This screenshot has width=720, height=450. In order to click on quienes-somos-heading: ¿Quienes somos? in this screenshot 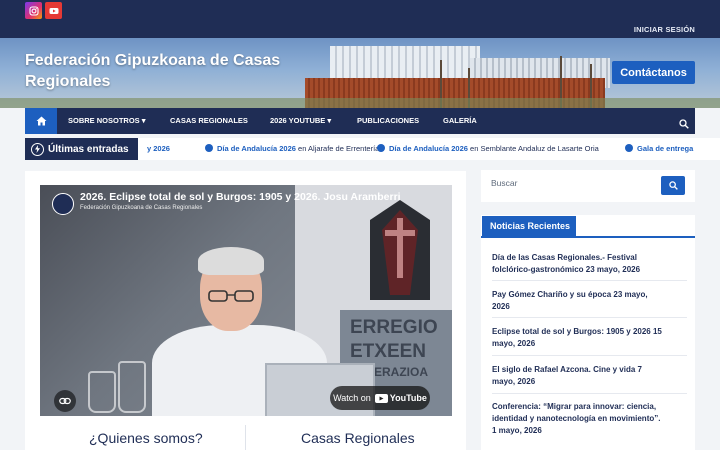, I will do `click(146, 438)`.